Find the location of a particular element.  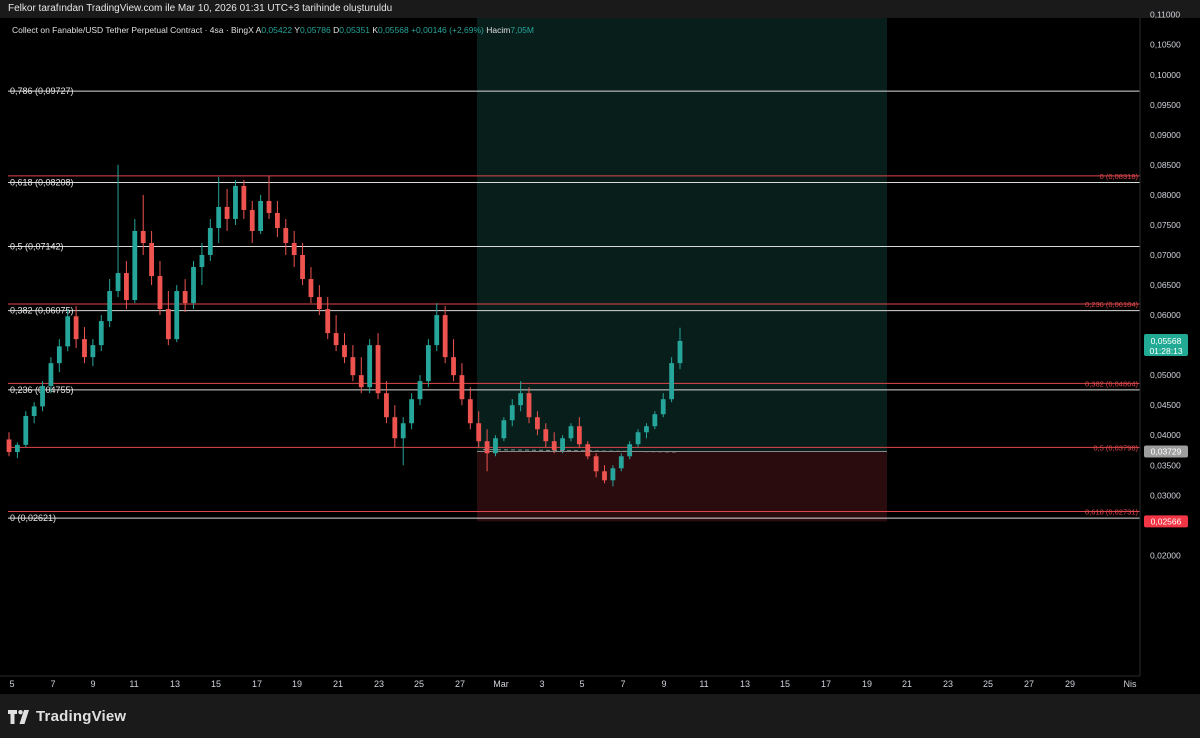

loss-zone is located at coordinates (682, 486).